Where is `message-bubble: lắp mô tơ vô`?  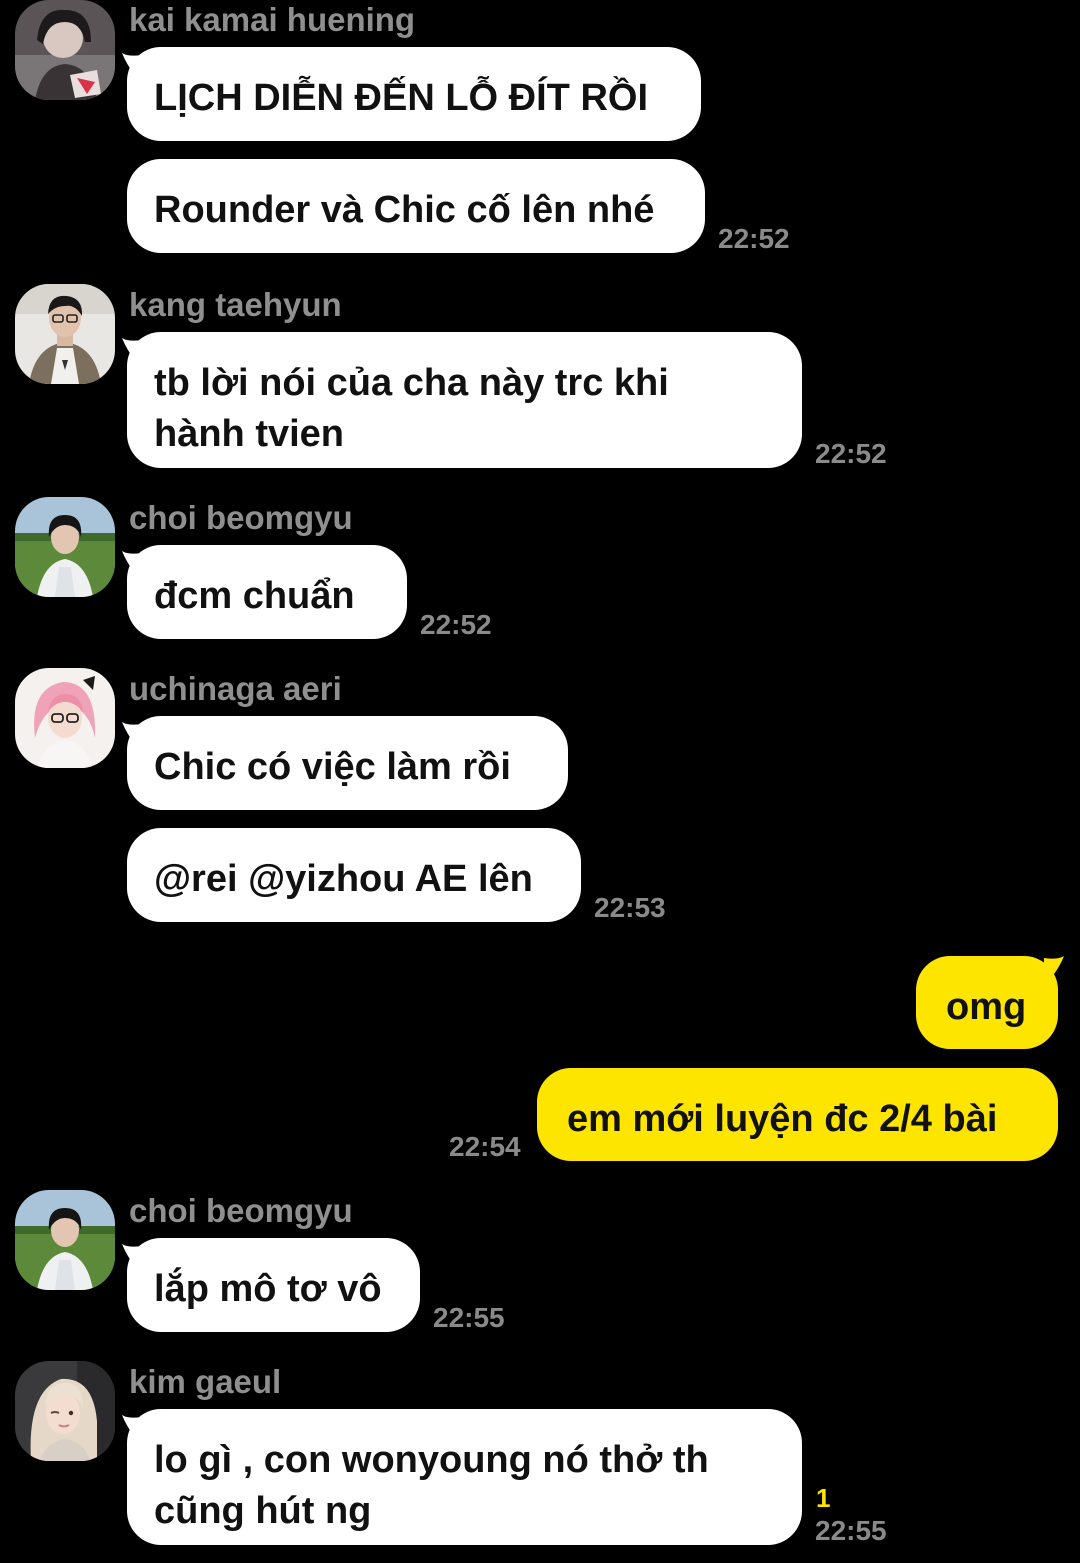 message-bubble: lắp mô tơ vô is located at coordinates (273, 1285).